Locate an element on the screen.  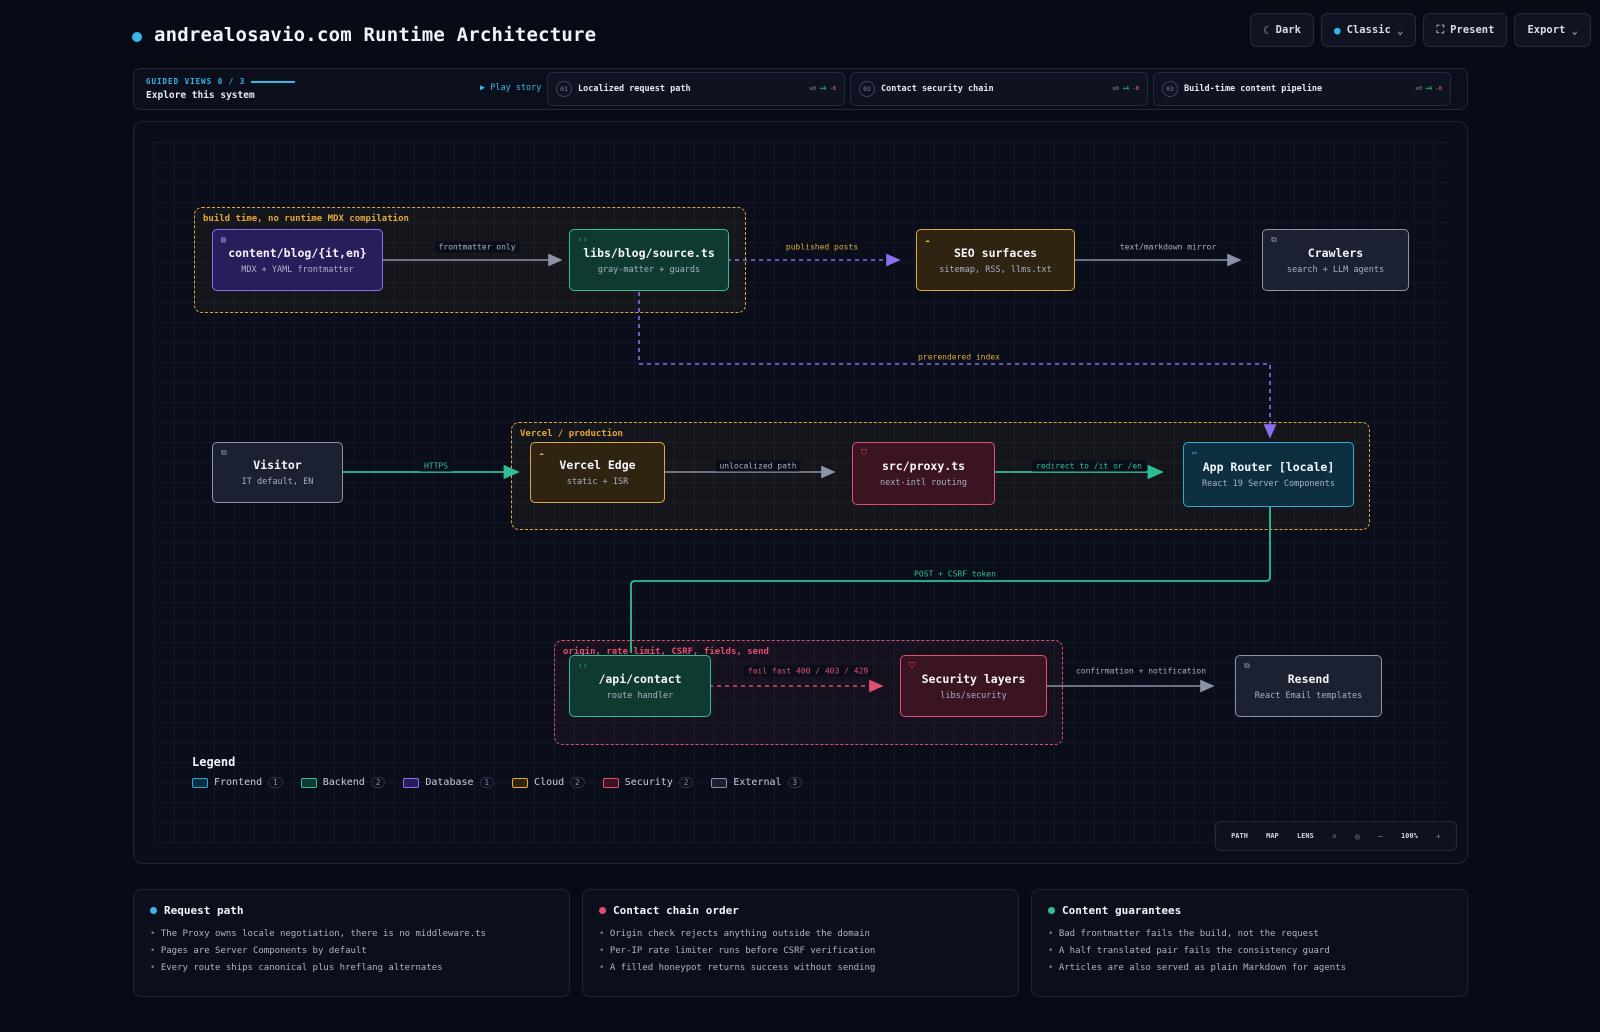
node-title: /api/contact is located at coordinates (640, 678).